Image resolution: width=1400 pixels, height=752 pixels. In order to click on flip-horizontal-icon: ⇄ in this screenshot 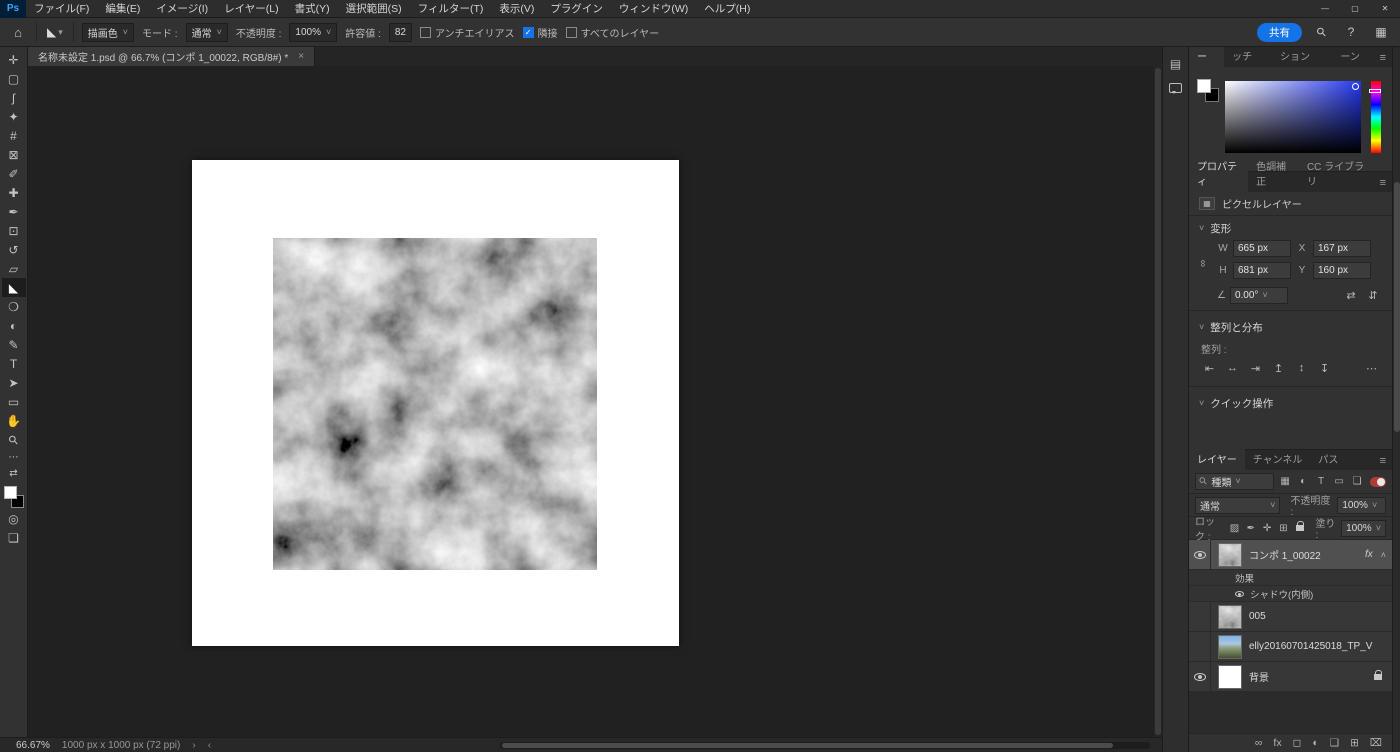, I will do `click(1351, 296)`.